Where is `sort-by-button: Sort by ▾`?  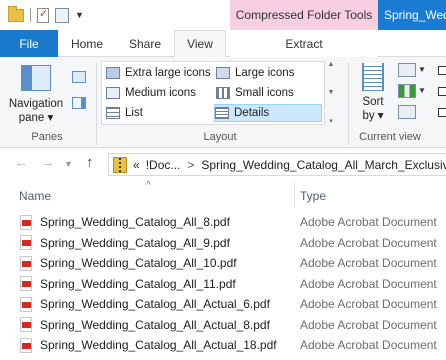 sort-by-button: Sort by ▾ is located at coordinates (373, 95).